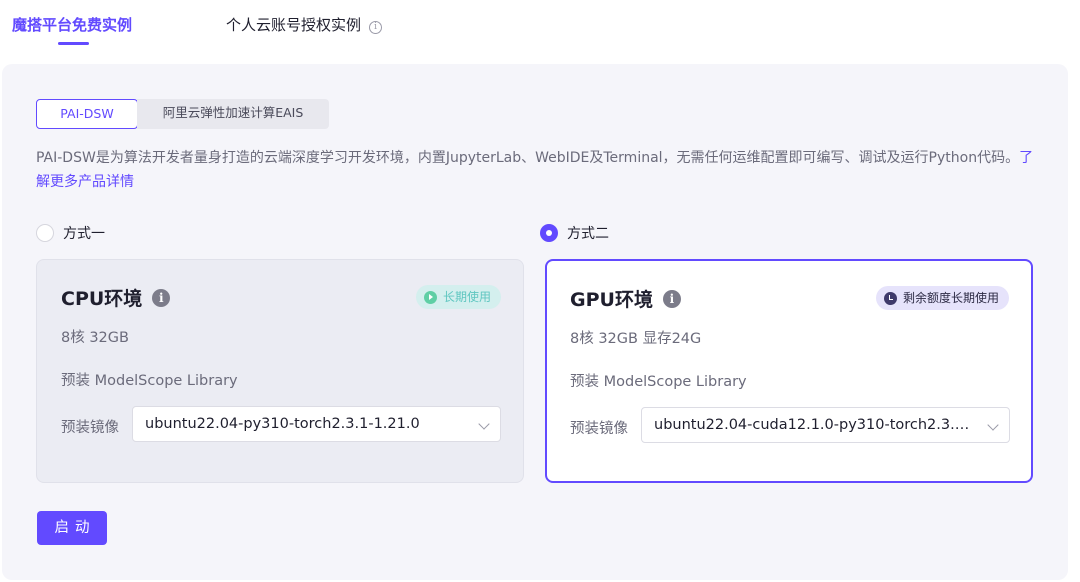  Describe the element at coordinates (95, 338) in the screenshot. I see `cpu-spec: 8核 32GB` at that location.